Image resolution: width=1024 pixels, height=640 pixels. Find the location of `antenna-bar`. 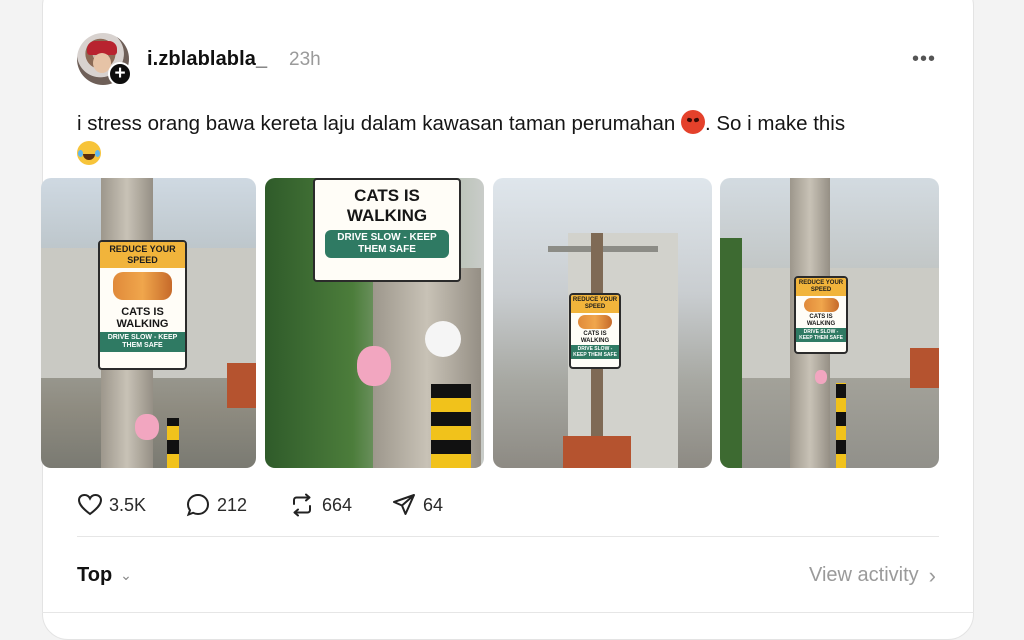

antenna-bar is located at coordinates (603, 249).